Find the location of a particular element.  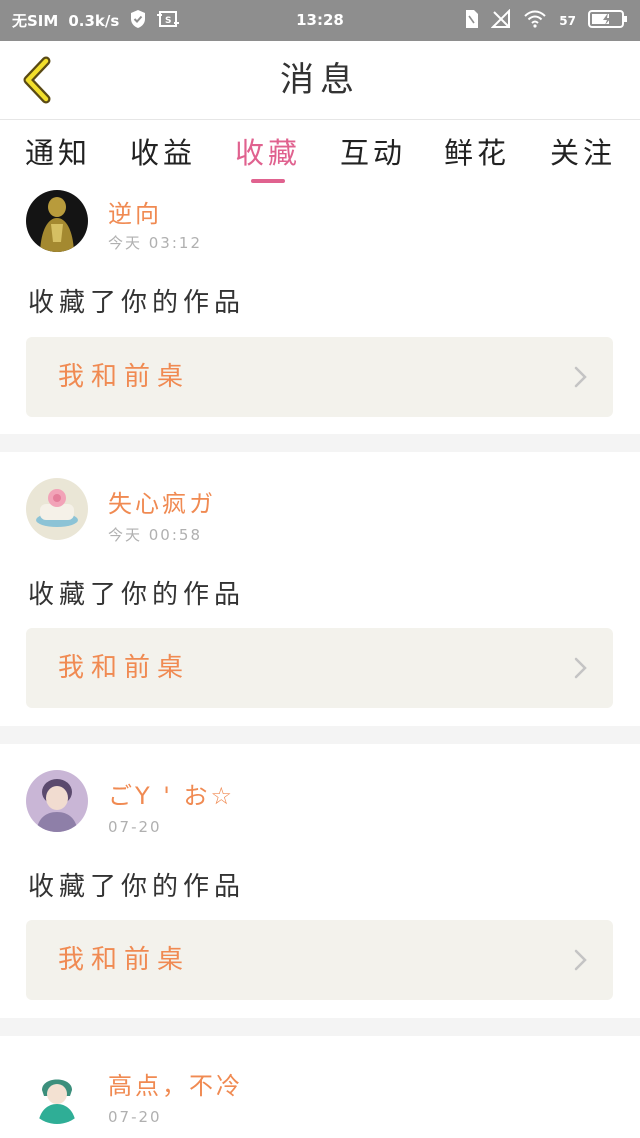

tab-interactions: 互动 is located at coordinates (373, 155).